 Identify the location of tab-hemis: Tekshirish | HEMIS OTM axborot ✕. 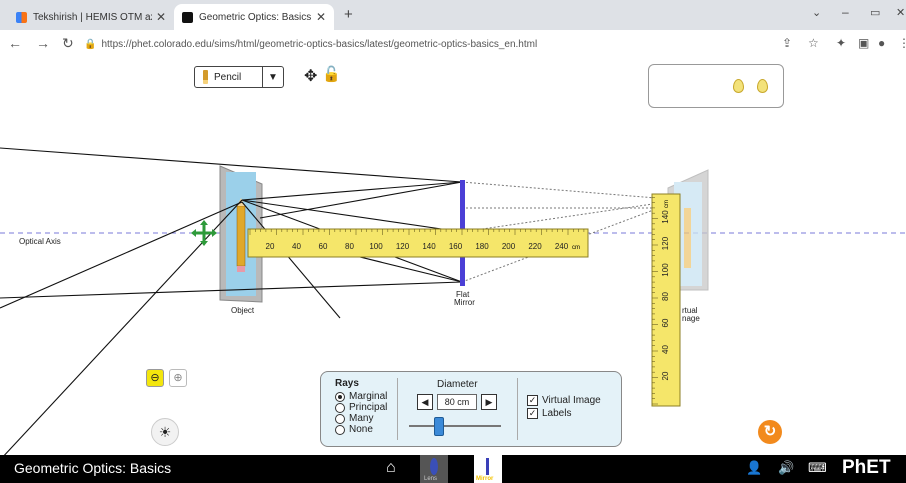
(91, 17).